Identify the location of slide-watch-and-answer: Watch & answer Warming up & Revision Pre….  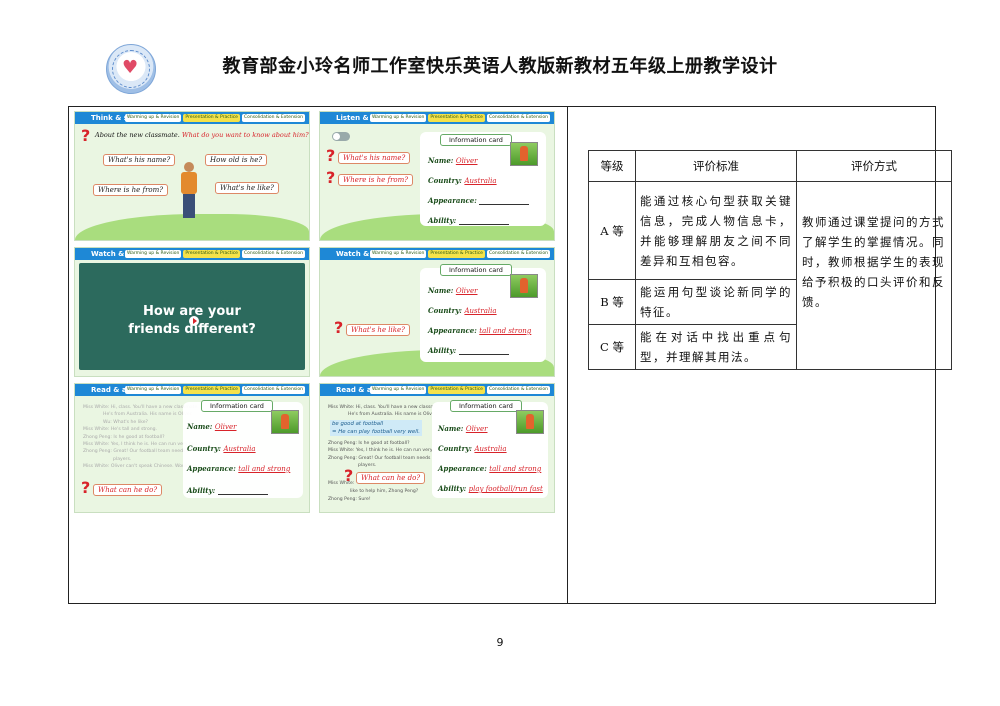
(437, 312).